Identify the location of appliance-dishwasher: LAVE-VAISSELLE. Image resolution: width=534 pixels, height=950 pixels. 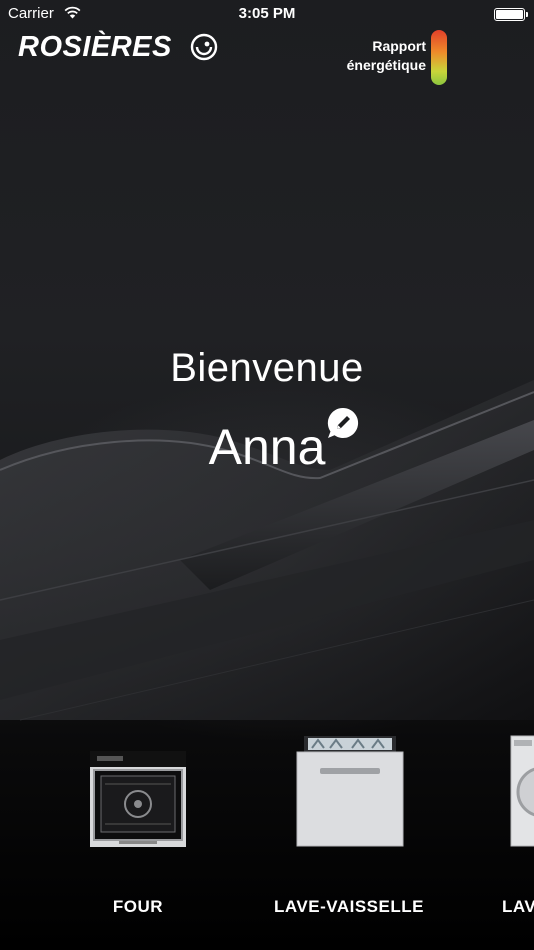
(349, 835).